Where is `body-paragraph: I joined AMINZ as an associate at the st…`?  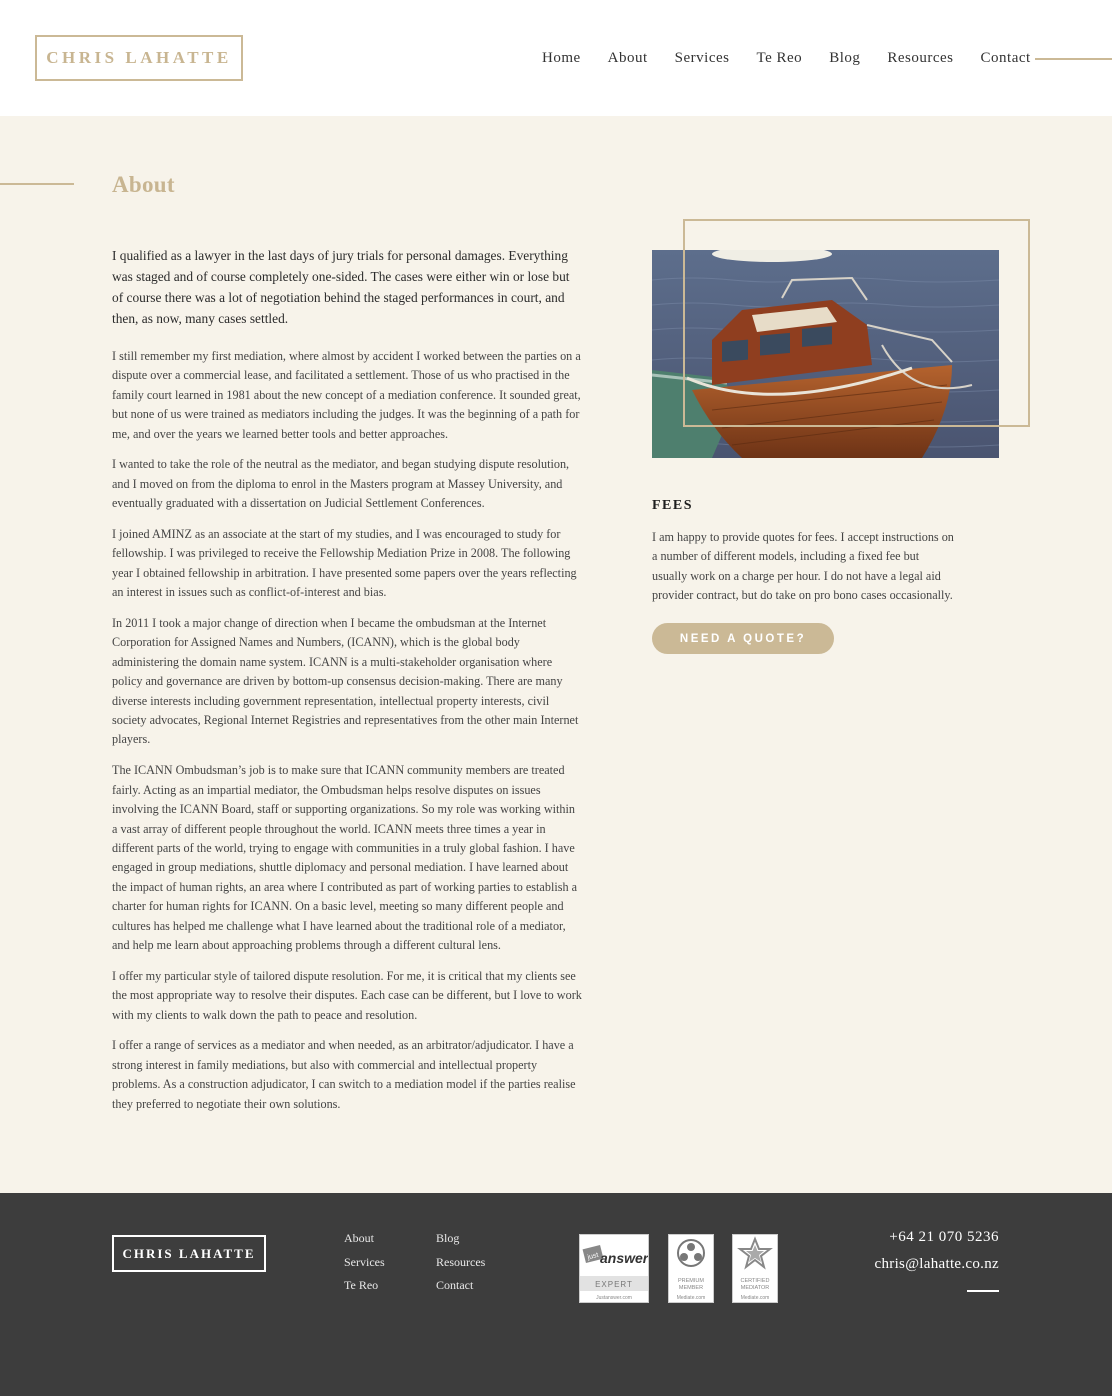
body-paragraph: I joined AMINZ as an associate at the st… is located at coordinates (344, 563).